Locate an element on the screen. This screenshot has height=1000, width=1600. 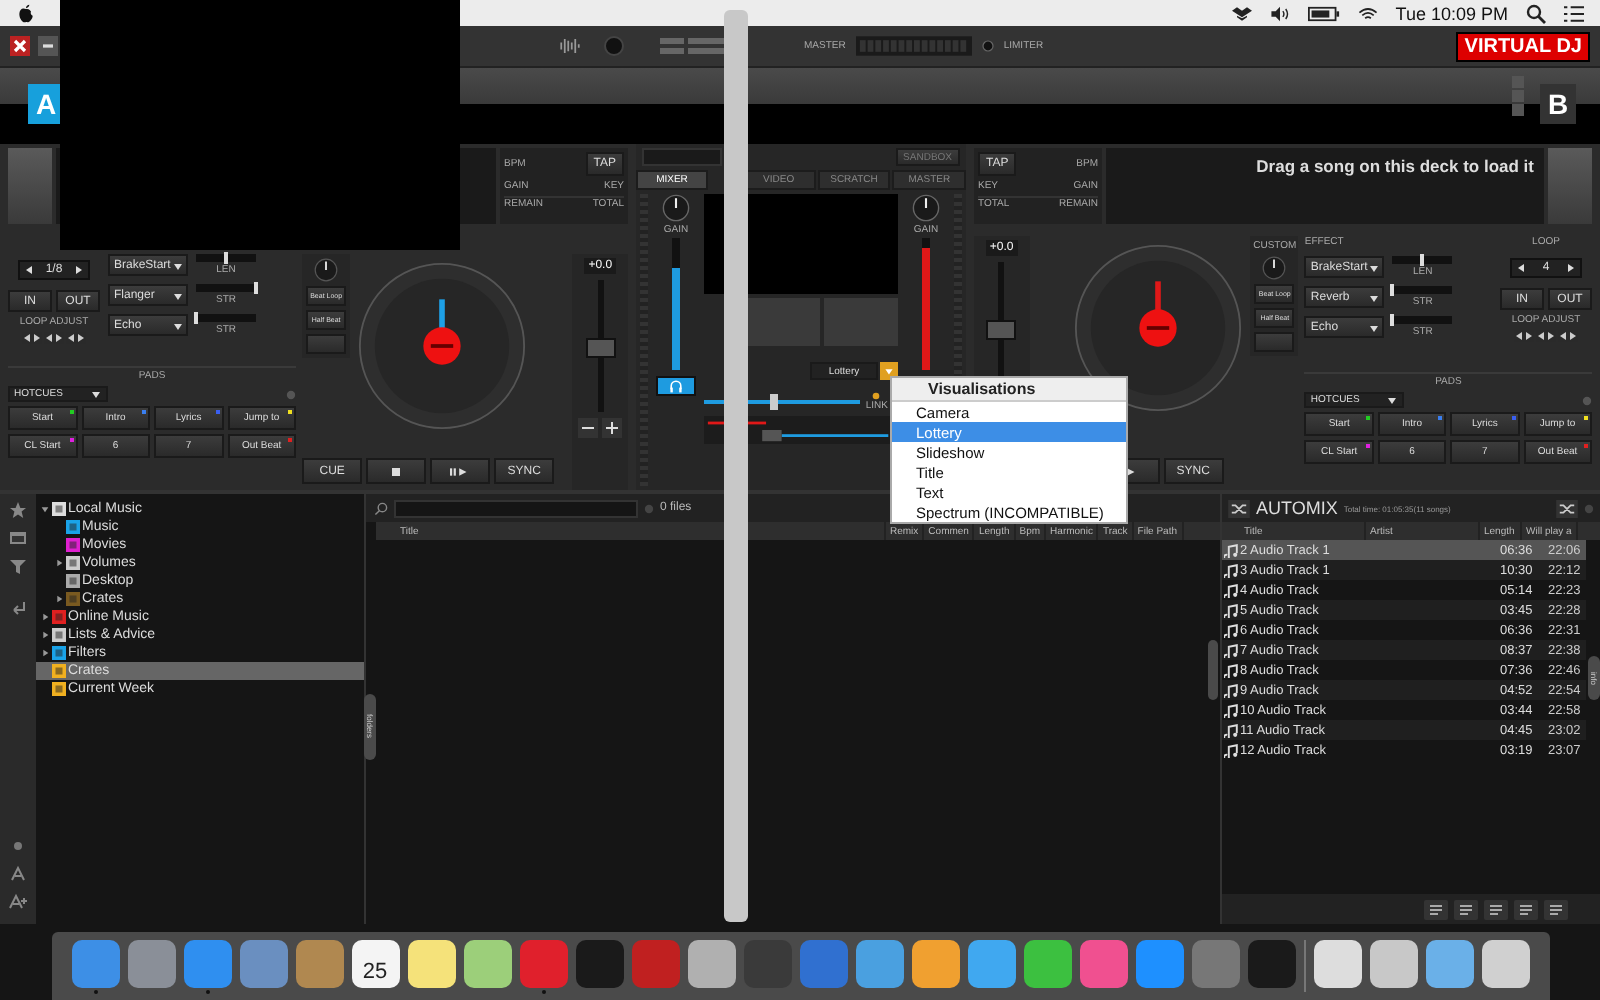
waveform-icon is located at coordinates (570, 46).